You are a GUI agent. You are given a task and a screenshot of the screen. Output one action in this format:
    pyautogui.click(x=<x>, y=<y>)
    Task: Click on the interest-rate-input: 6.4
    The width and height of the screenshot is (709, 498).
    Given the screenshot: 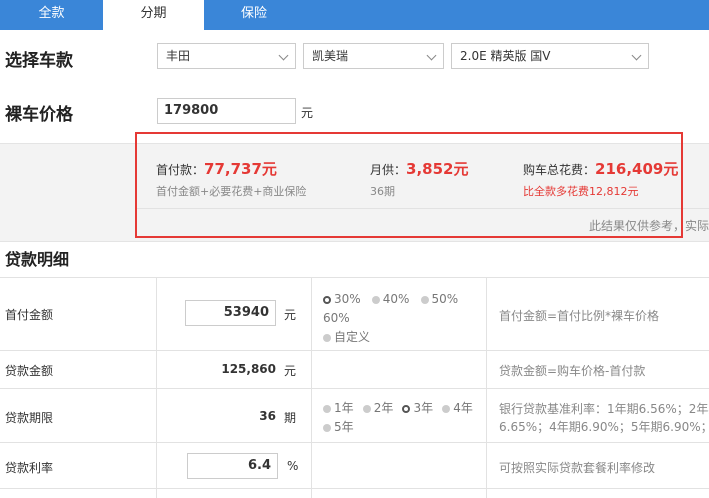 What is the action you would take?
    pyautogui.click(x=232, y=466)
    